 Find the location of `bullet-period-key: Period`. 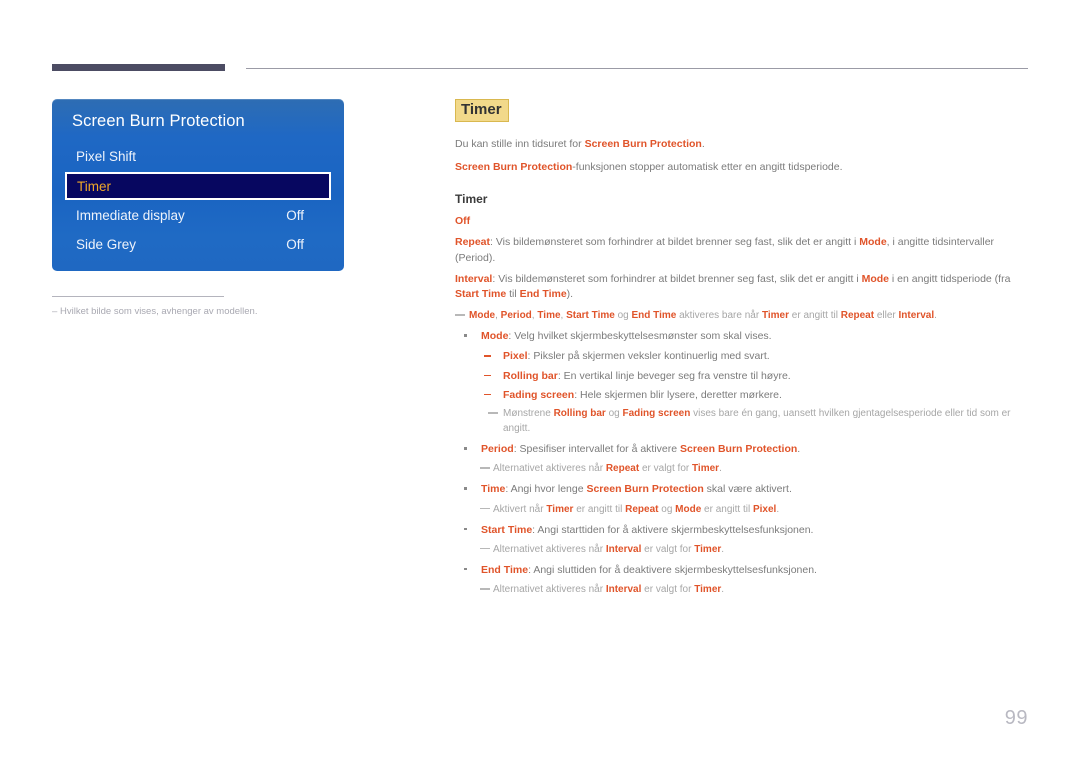

bullet-period-key: Period is located at coordinates (497, 449).